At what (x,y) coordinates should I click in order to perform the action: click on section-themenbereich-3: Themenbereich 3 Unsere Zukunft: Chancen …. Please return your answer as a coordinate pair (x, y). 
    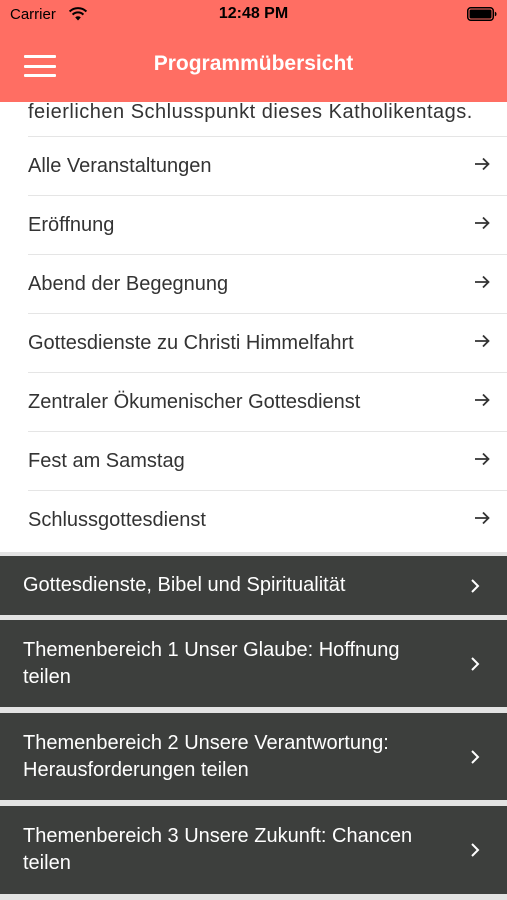
    Looking at the image, I should click on (253, 850).